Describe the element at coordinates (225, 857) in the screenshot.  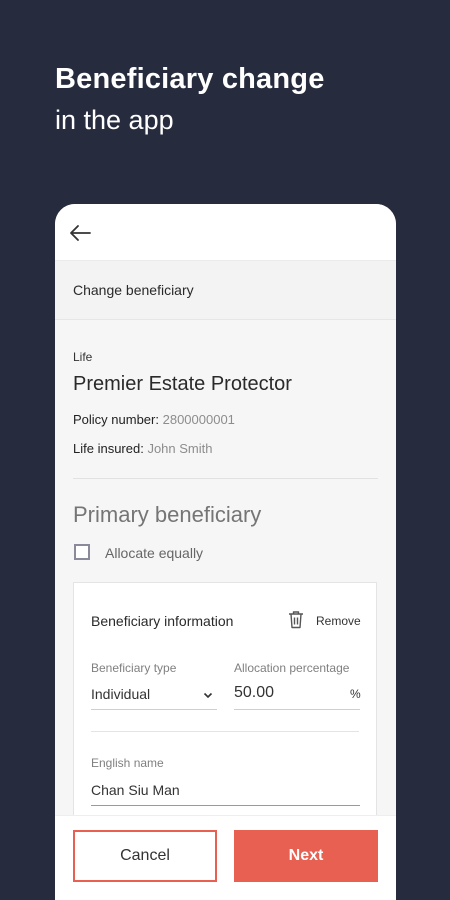
I see `bottom-action-bar: Cancel Next` at that location.